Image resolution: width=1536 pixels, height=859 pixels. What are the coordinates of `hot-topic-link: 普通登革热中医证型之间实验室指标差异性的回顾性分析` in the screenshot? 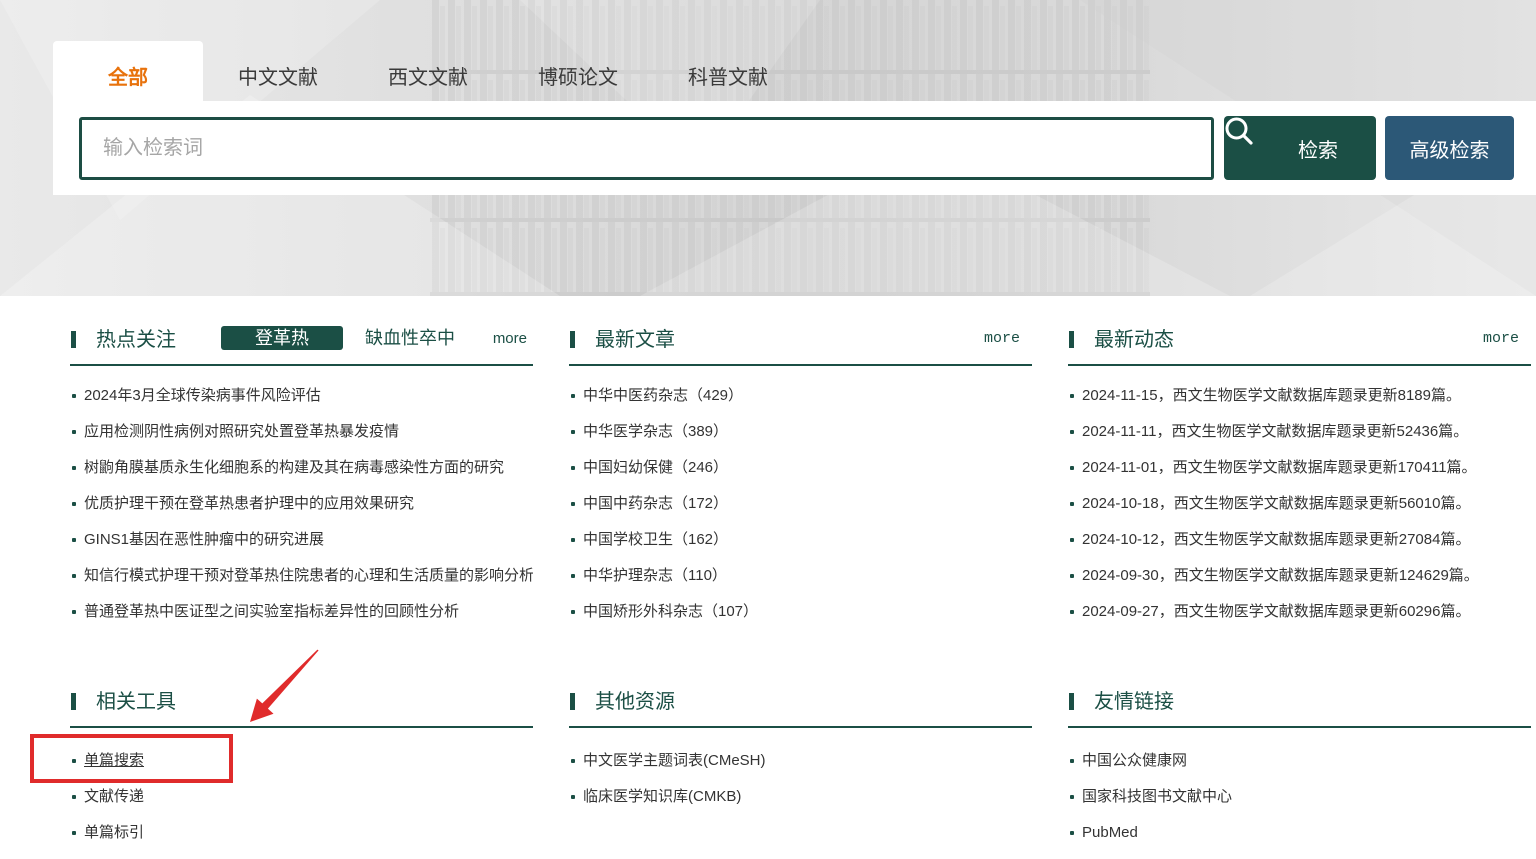 It's located at (301, 612).